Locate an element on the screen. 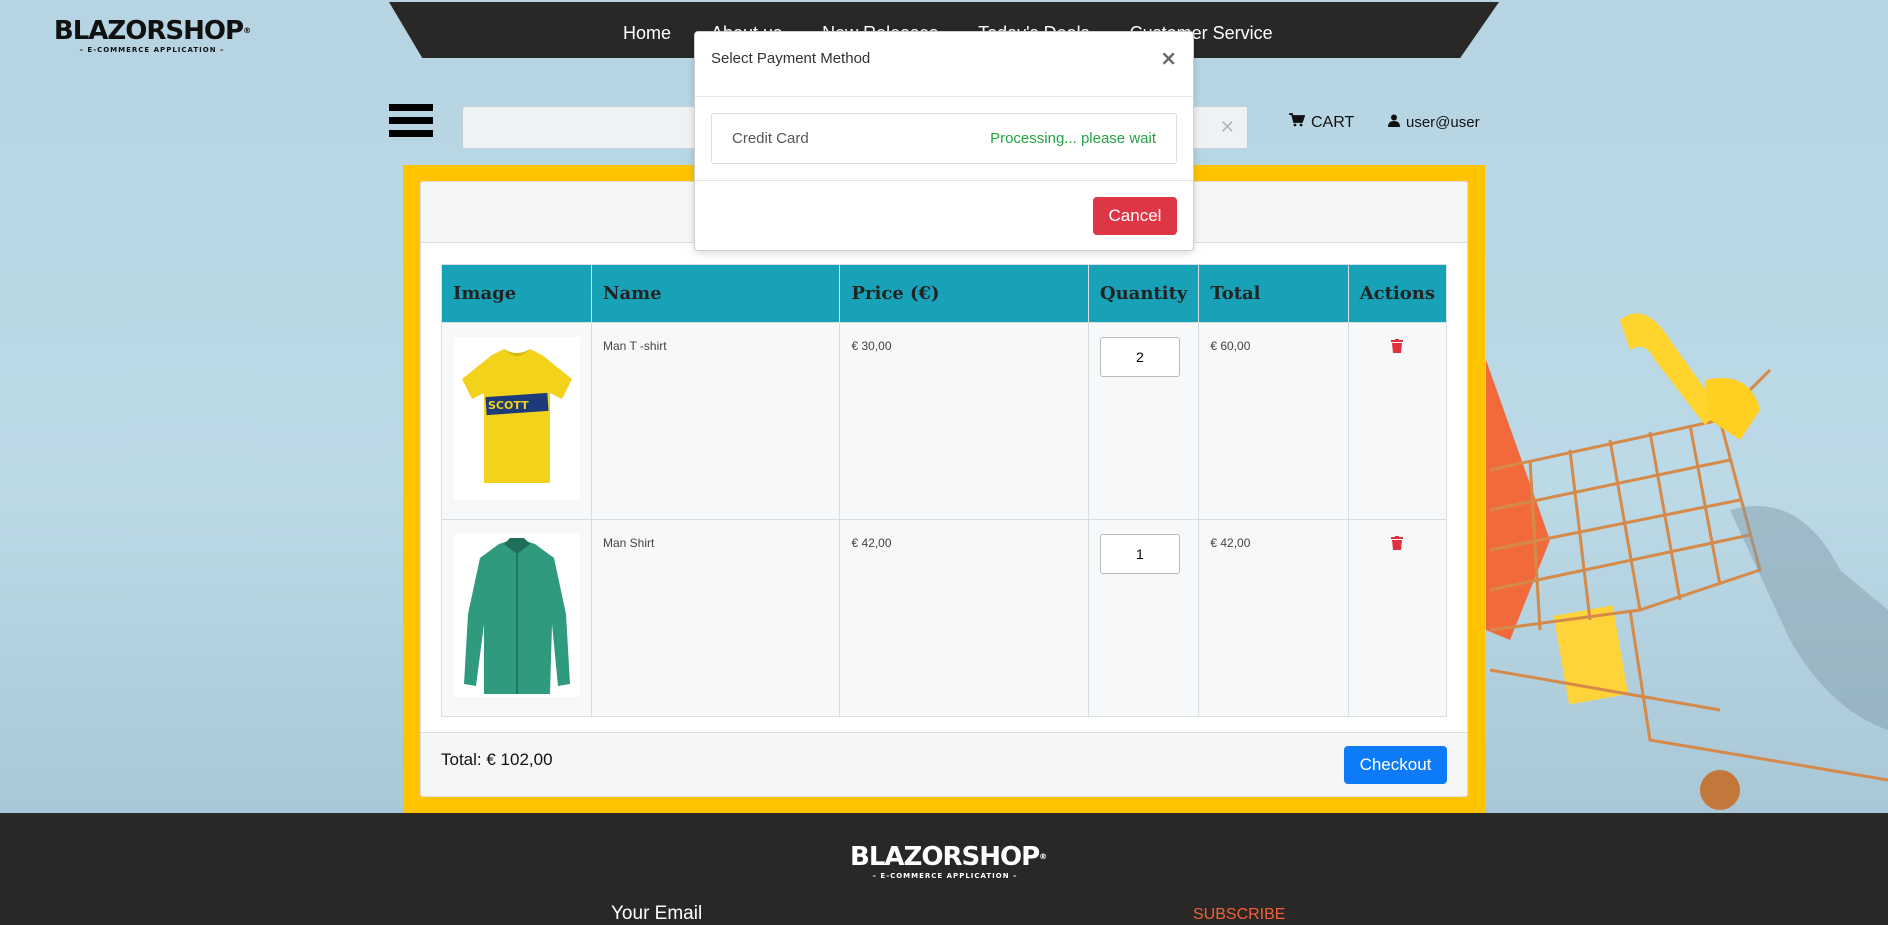 This screenshot has height=925, width=1888. column-header-quantity: Quantity is located at coordinates (1143, 293).